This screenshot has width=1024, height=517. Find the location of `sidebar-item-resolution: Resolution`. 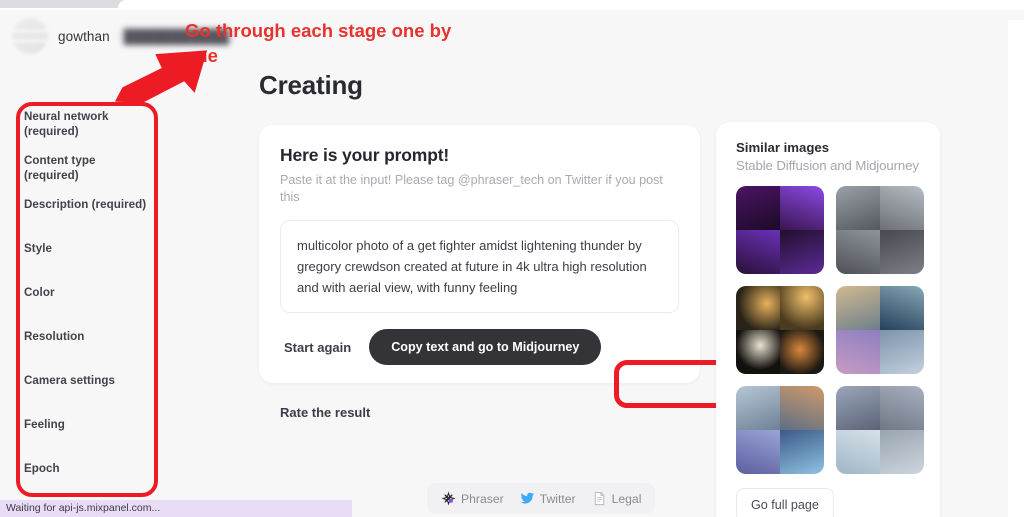

sidebar-item-resolution: Resolution is located at coordinates (91, 352).